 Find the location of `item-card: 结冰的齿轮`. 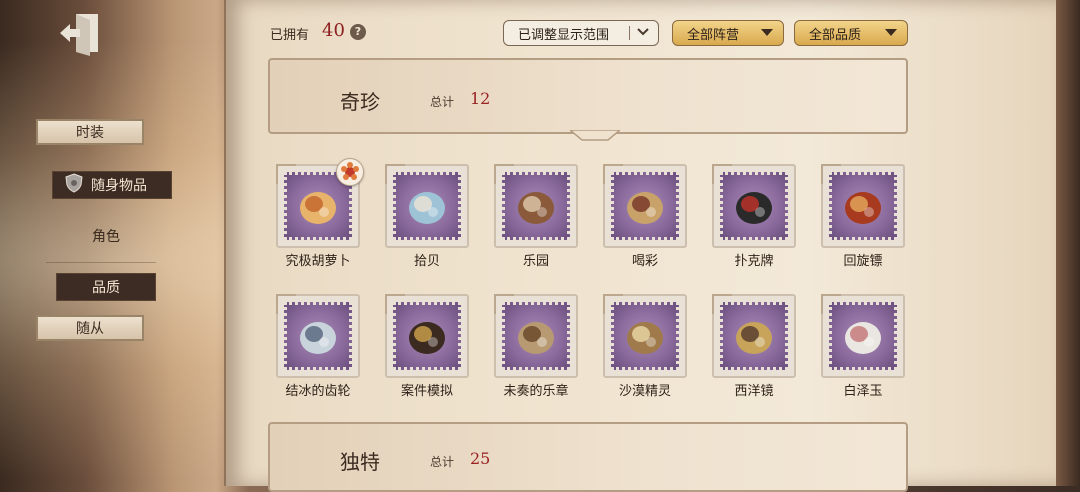

item-card: 结冰的齿轮 is located at coordinates (318, 346).